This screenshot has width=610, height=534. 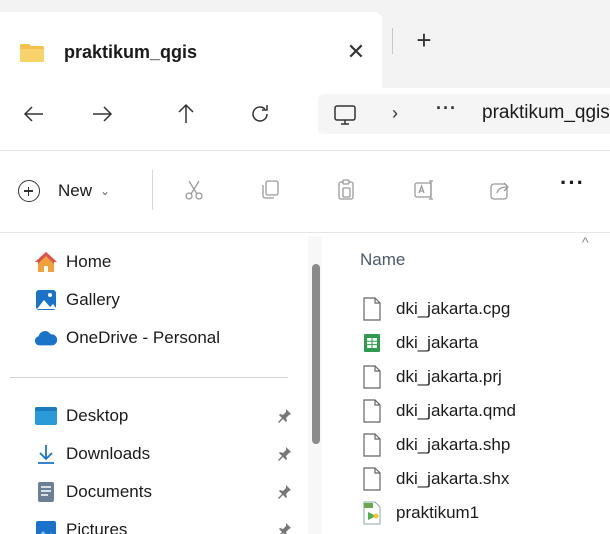 What do you see at coordinates (585, 242) in the screenshot?
I see `sort-indicator: ^` at bounding box center [585, 242].